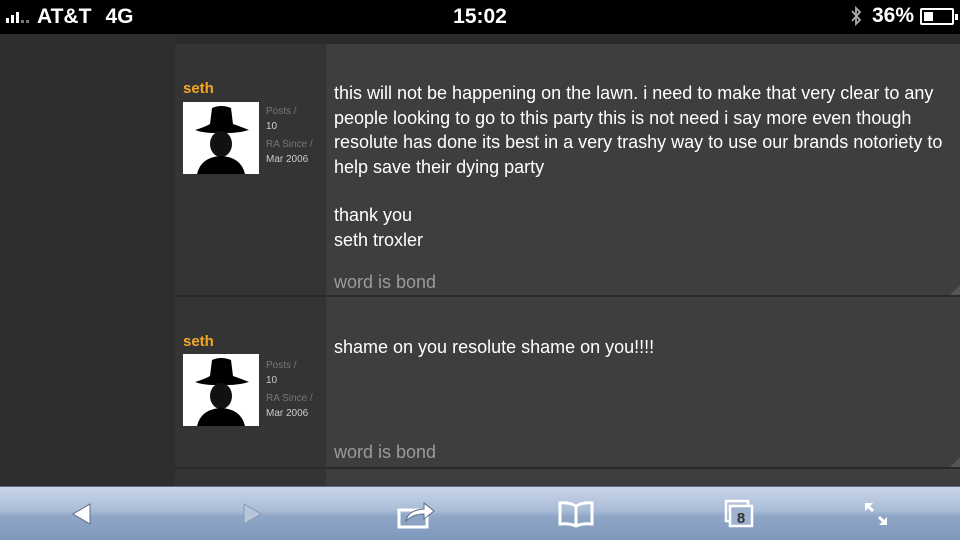 Image resolution: width=960 pixels, height=540 pixels. Describe the element at coordinates (480, 513) in the screenshot. I see `browser-toolbar: 8` at that location.